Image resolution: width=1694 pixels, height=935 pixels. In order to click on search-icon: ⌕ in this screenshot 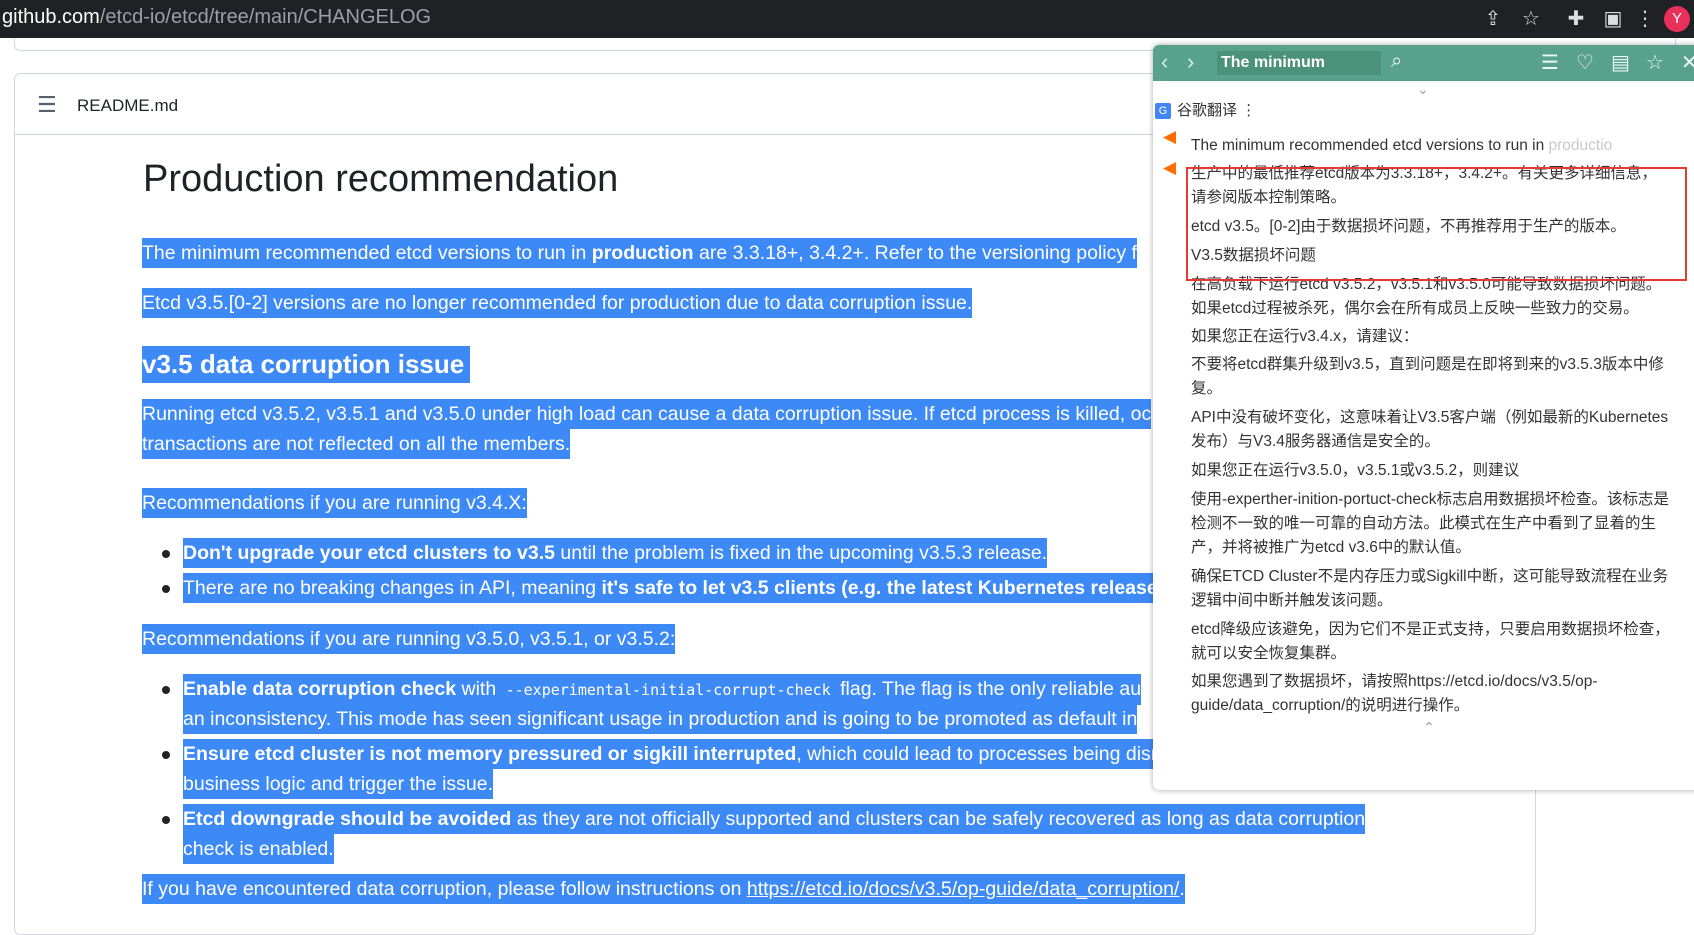, I will do `click(1396, 61)`.